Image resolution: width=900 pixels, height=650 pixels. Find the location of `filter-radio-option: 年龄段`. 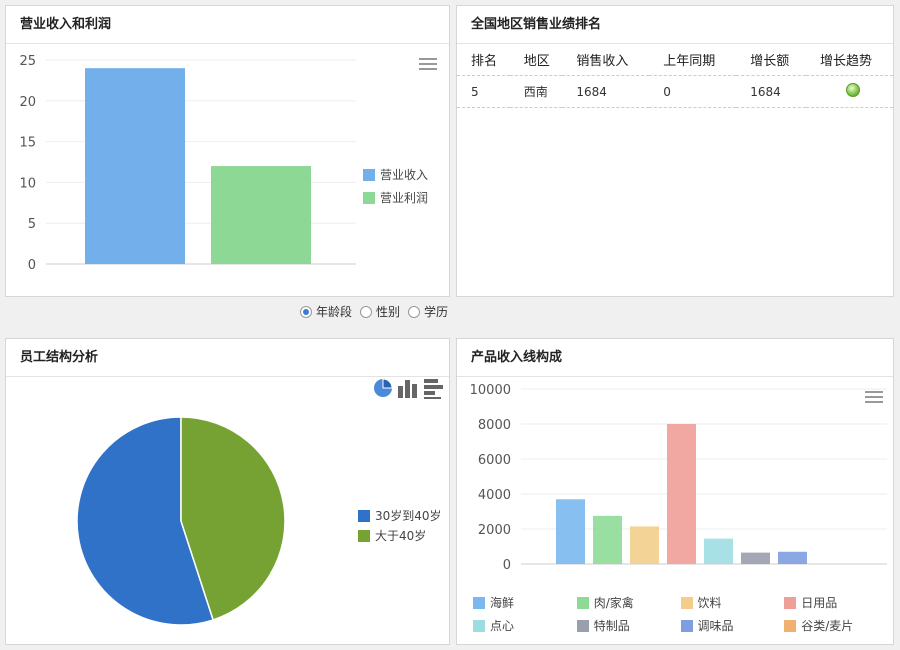

filter-radio-option: 年龄段 is located at coordinates (326, 311).